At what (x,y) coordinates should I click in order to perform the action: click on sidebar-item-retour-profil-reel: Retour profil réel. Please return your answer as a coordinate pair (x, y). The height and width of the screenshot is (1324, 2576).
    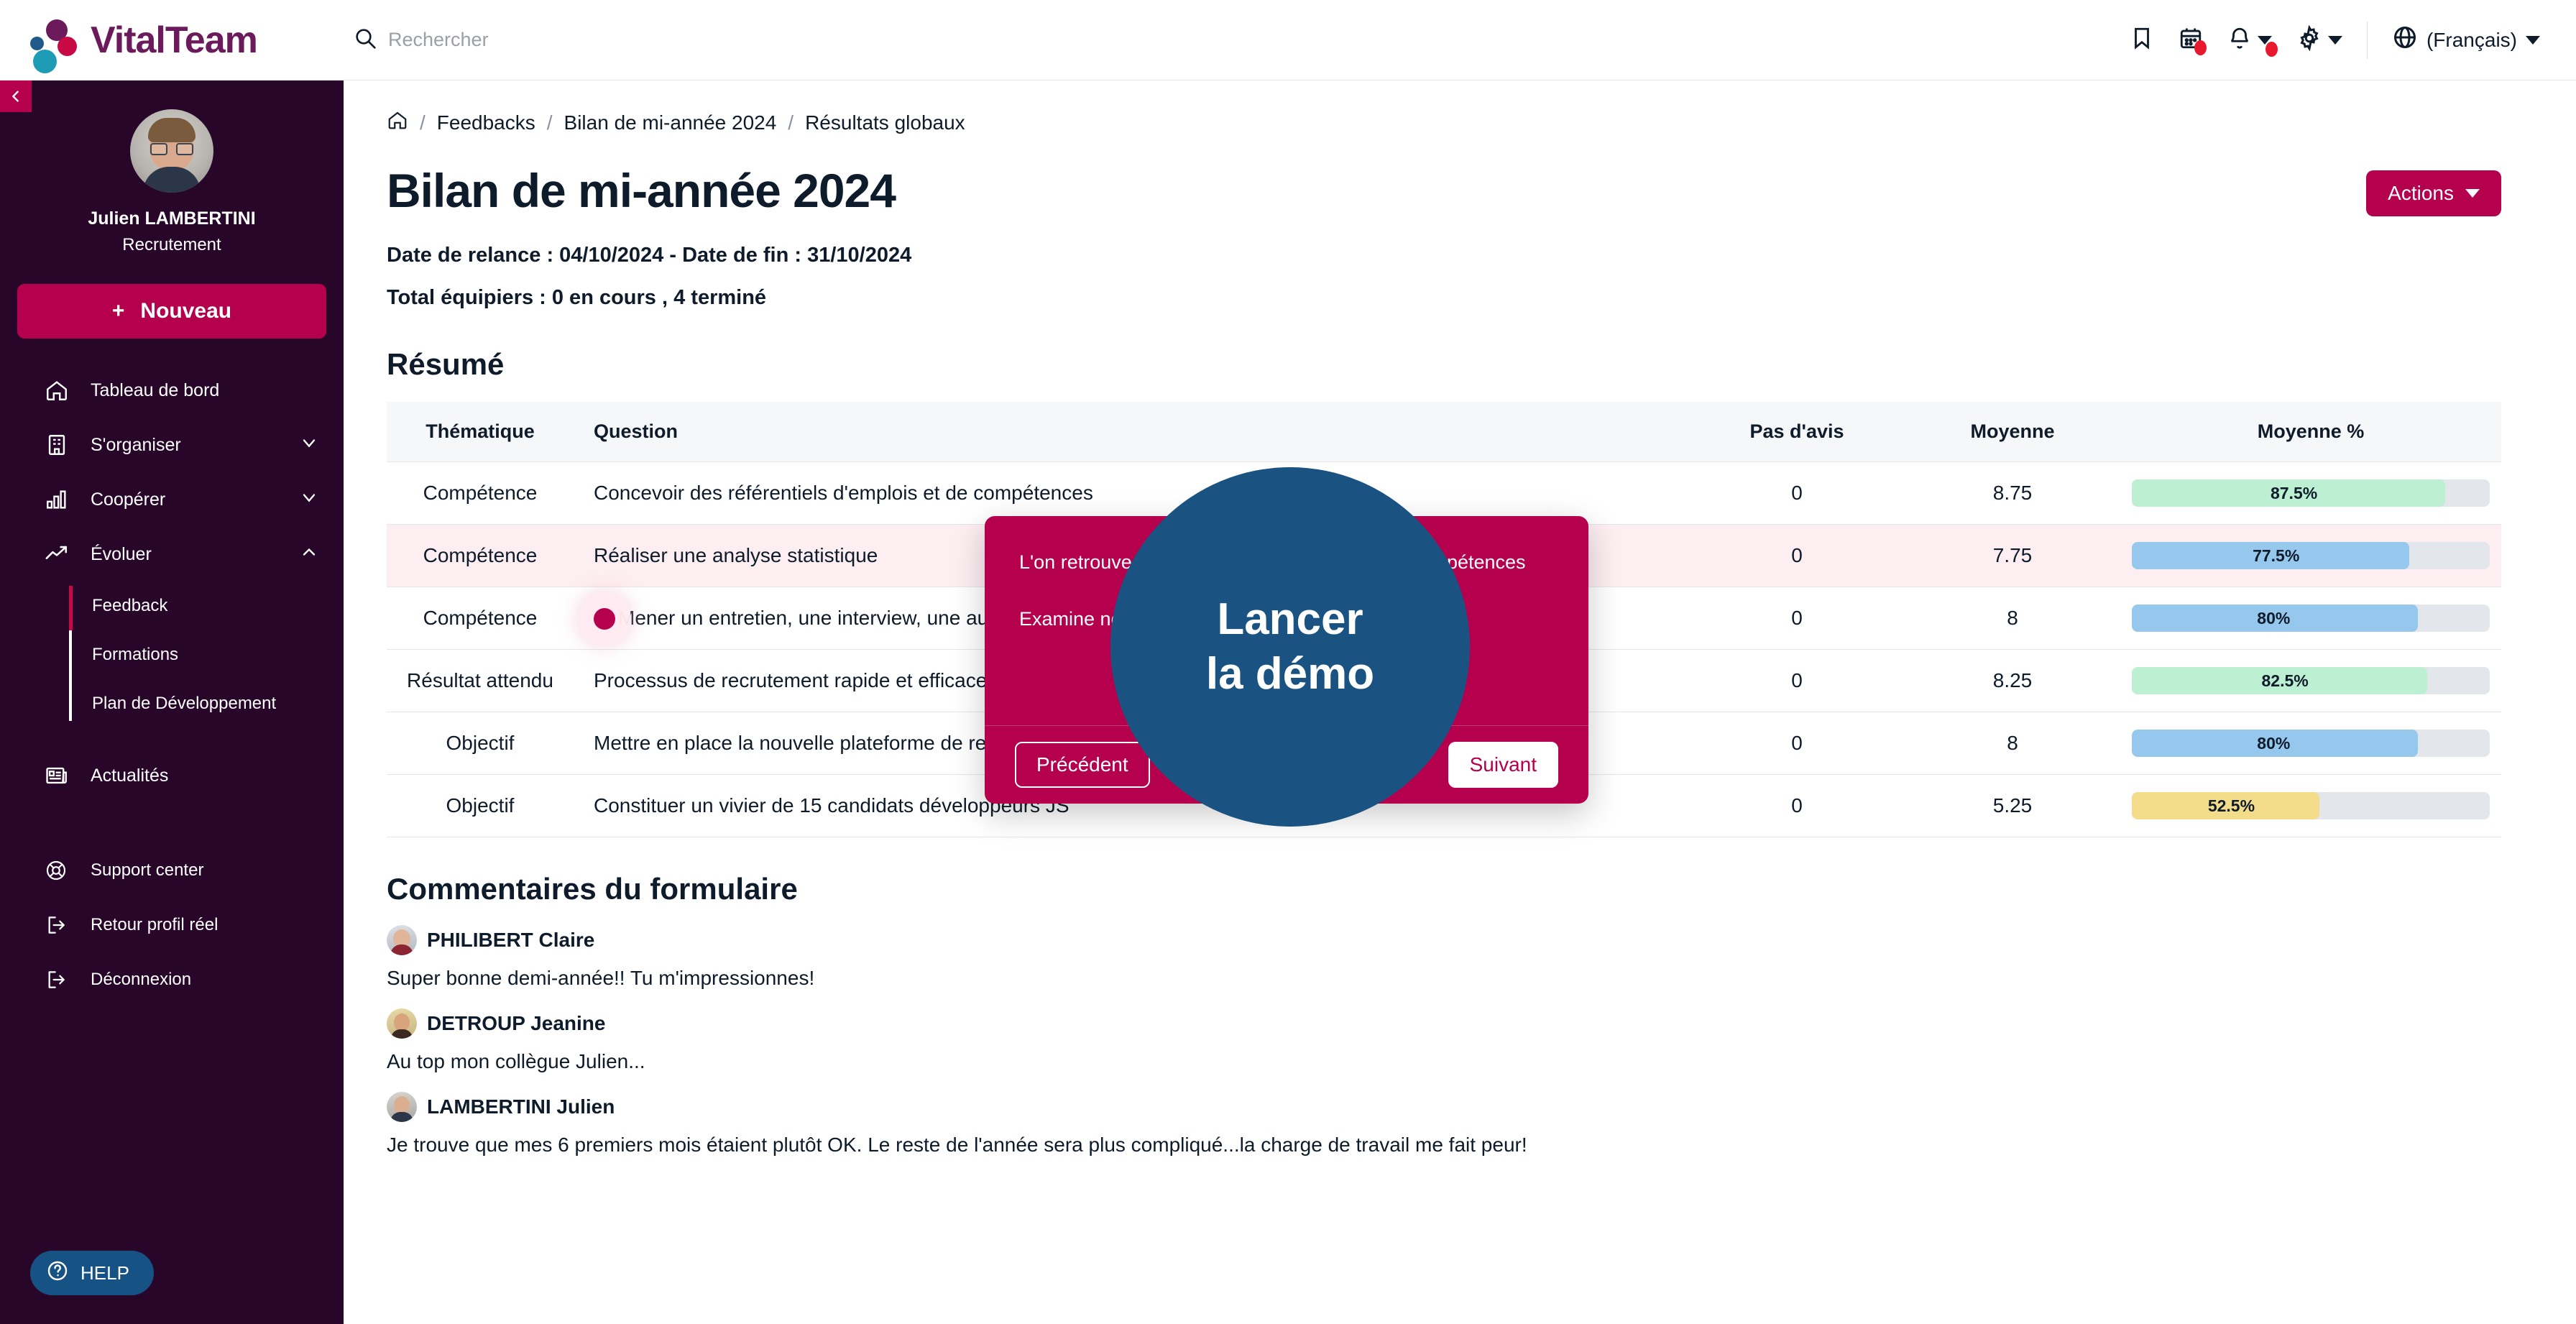
    Looking at the image, I should click on (172, 925).